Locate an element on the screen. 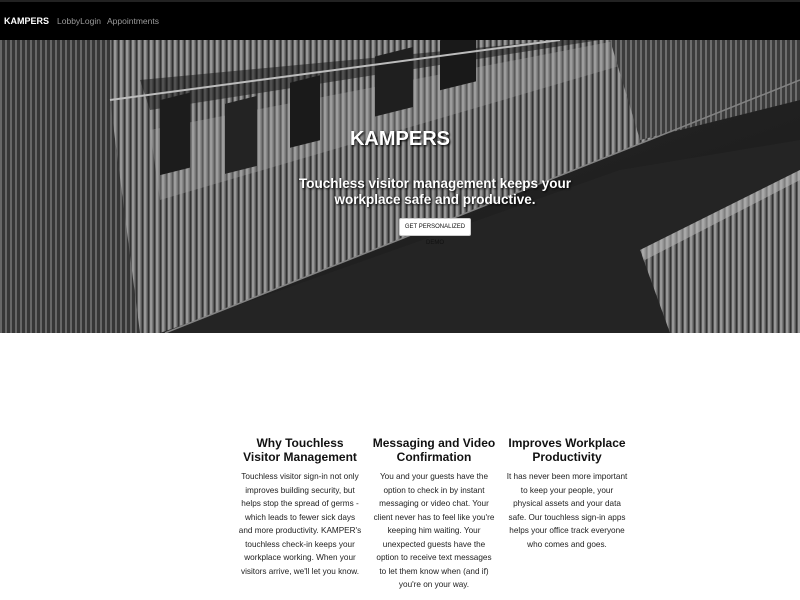  feature-title: Improves Workplace Productivity is located at coordinates (567, 450).